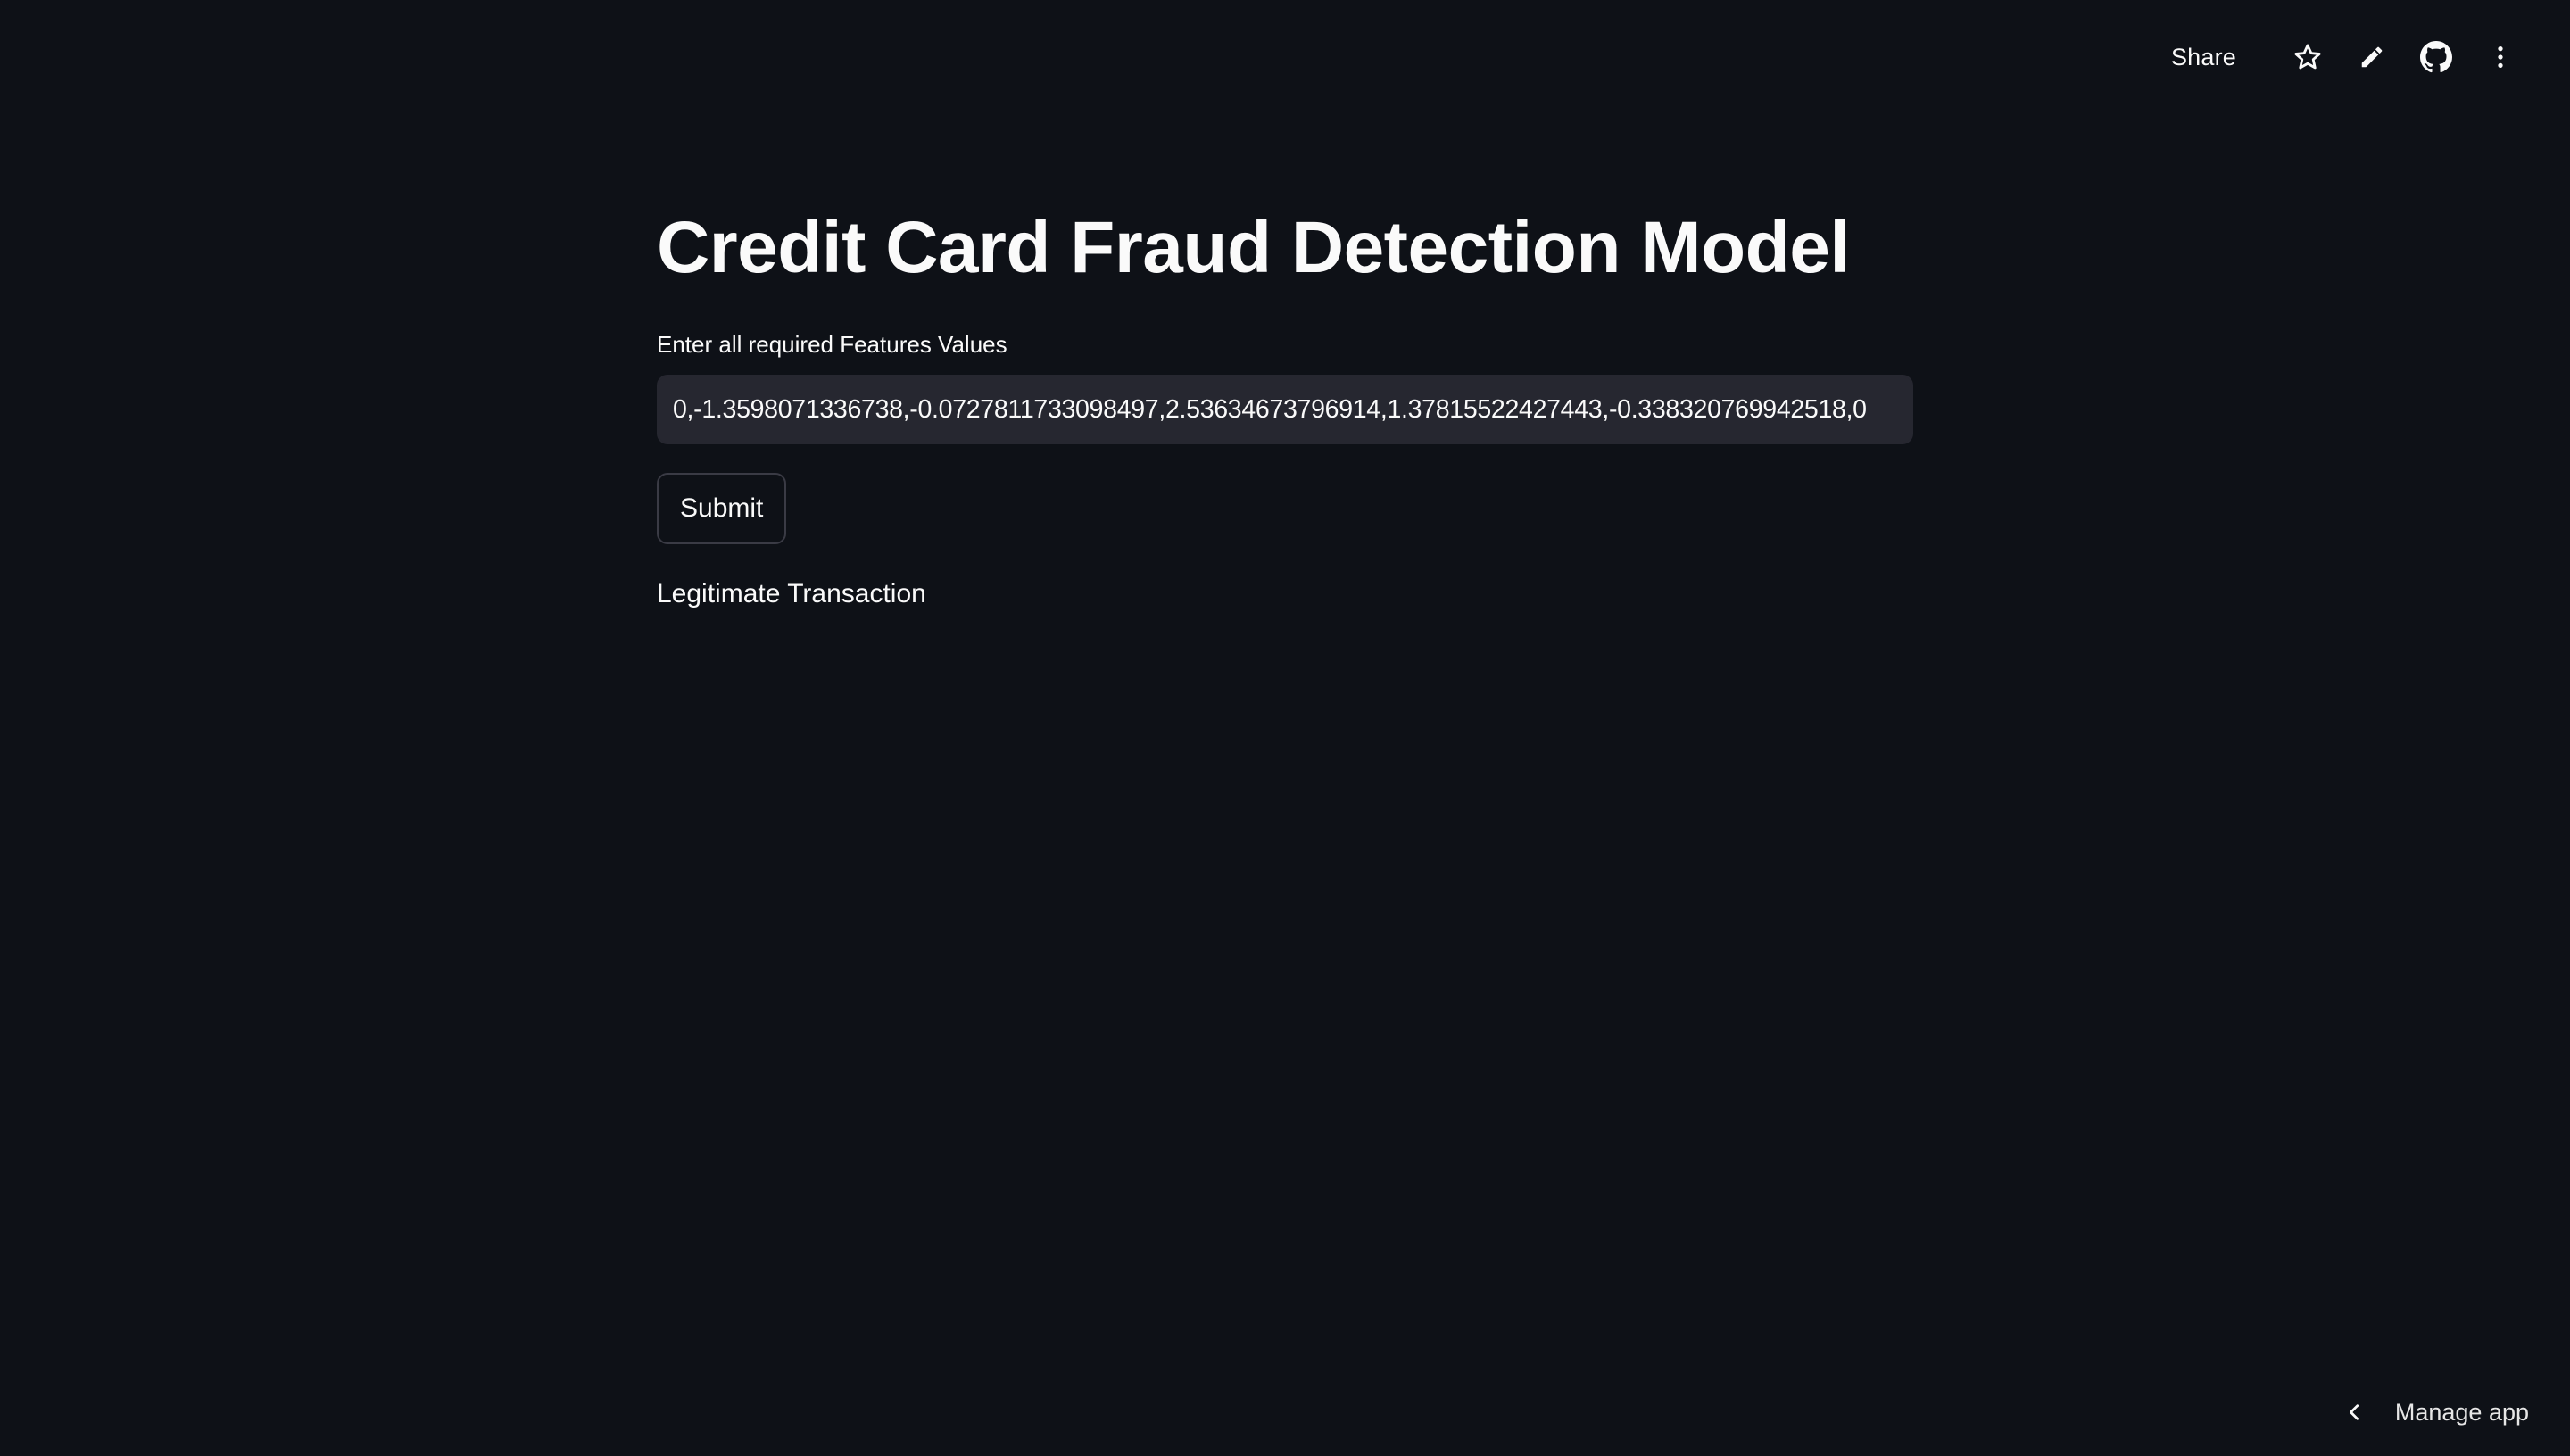 This screenshot has height=1456, width=2570. Describe the element at coordinates (832, 345) in the screenshot. I see `features-input-label: Enter all required Features Values` at that location.